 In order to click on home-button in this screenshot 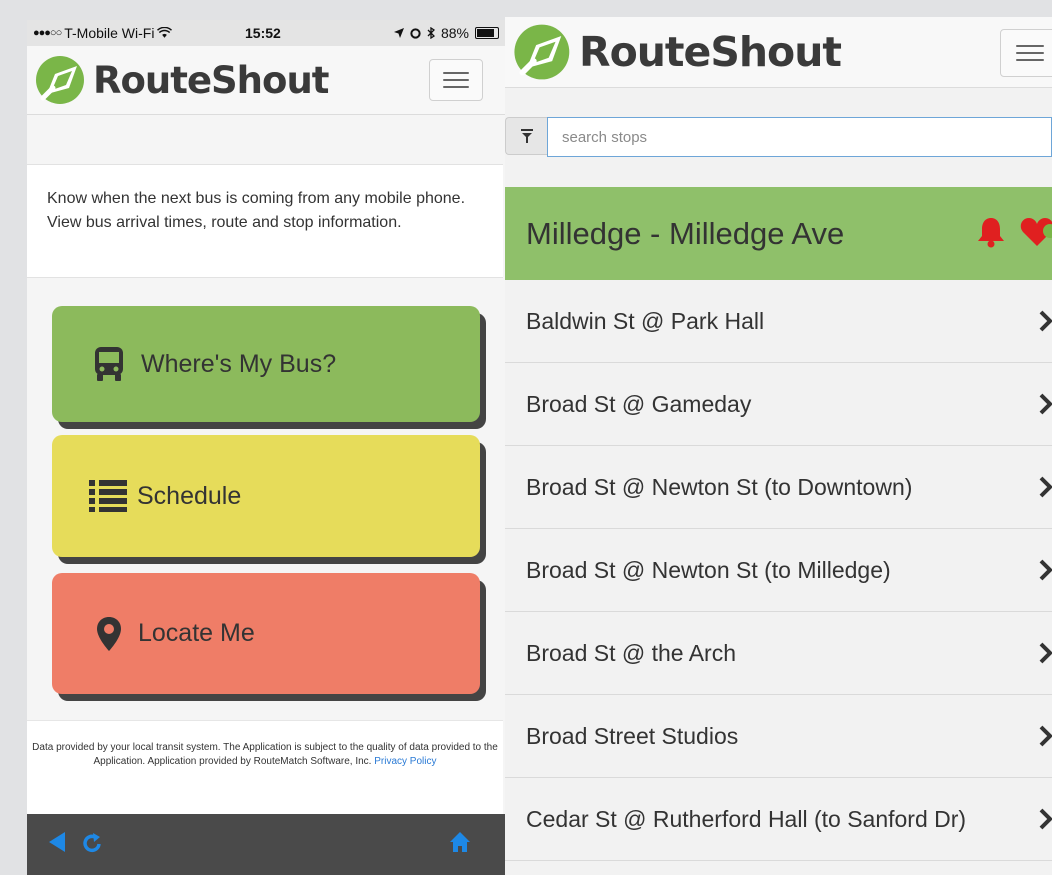, I will do `click(460, 842)`.